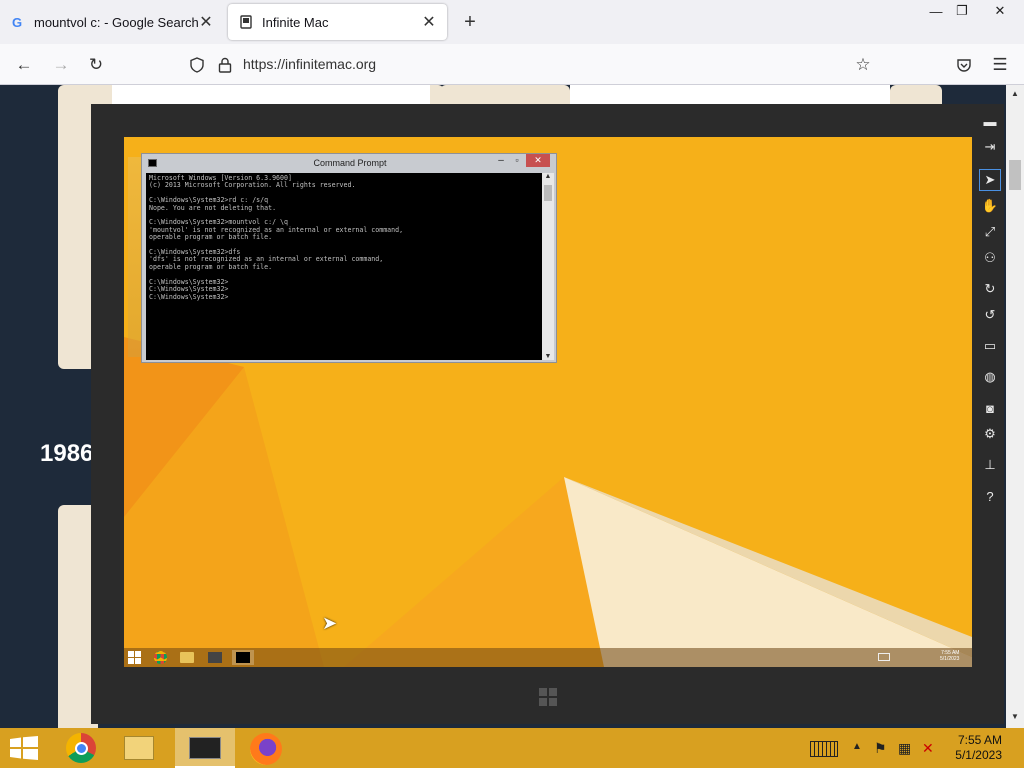 The height and width of the screenshot is (768, 1024). What do you see at coordinates (979, 740) in the screenshot?
I see `host-clock-time: 7:55 AM` at bounding box center [979, 740].